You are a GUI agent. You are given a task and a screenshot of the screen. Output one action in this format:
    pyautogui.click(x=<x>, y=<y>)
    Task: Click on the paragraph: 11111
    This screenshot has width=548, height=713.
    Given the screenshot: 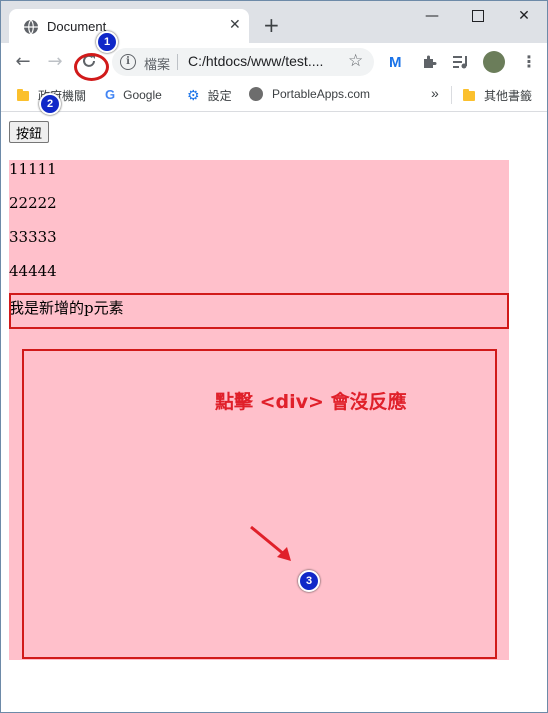 What is the action you would take?
    pyautogui.click(x=33, y=169)
    